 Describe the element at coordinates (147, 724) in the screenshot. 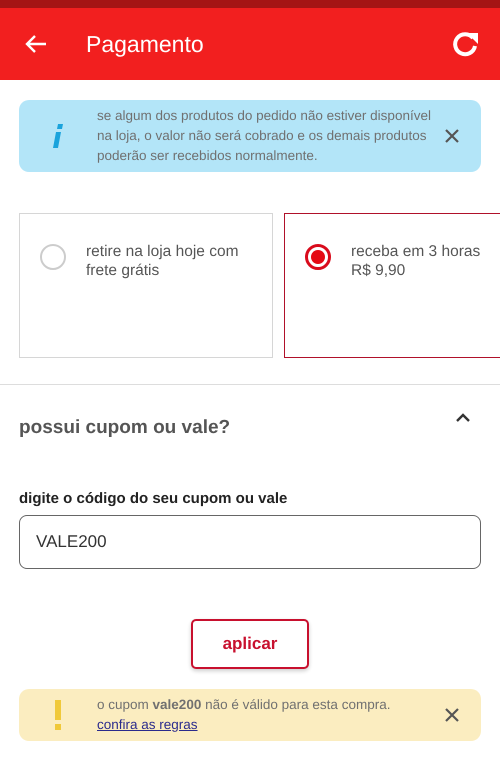

I see `rules-link: confira as regras` at that location.